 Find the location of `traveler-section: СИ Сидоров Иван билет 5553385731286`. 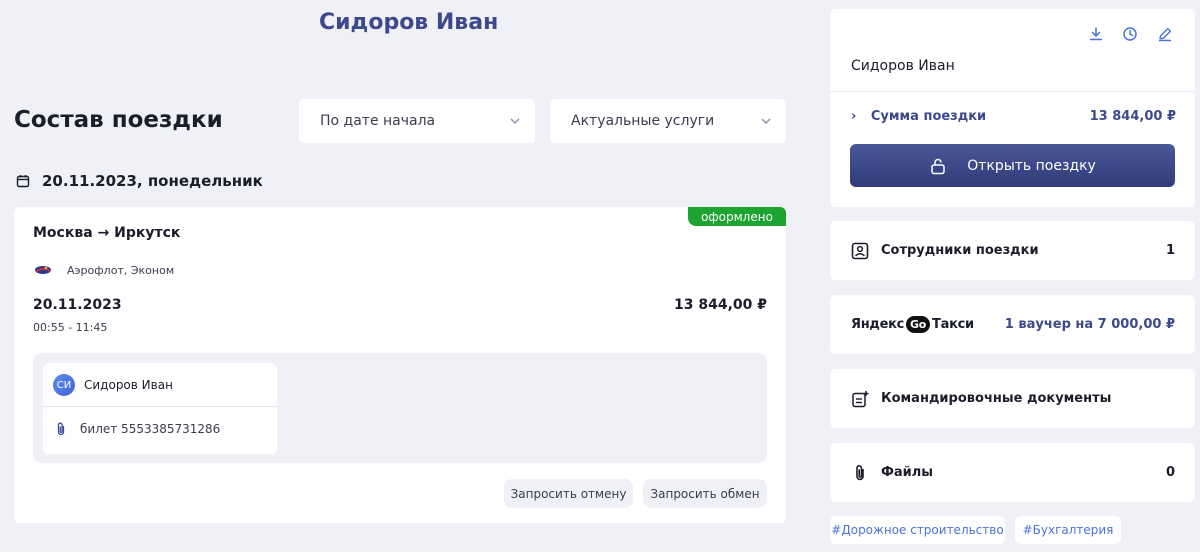

traveler-section: СИ Сидоров Иван билет 5553385731286 is located at coordinates (400, 408).